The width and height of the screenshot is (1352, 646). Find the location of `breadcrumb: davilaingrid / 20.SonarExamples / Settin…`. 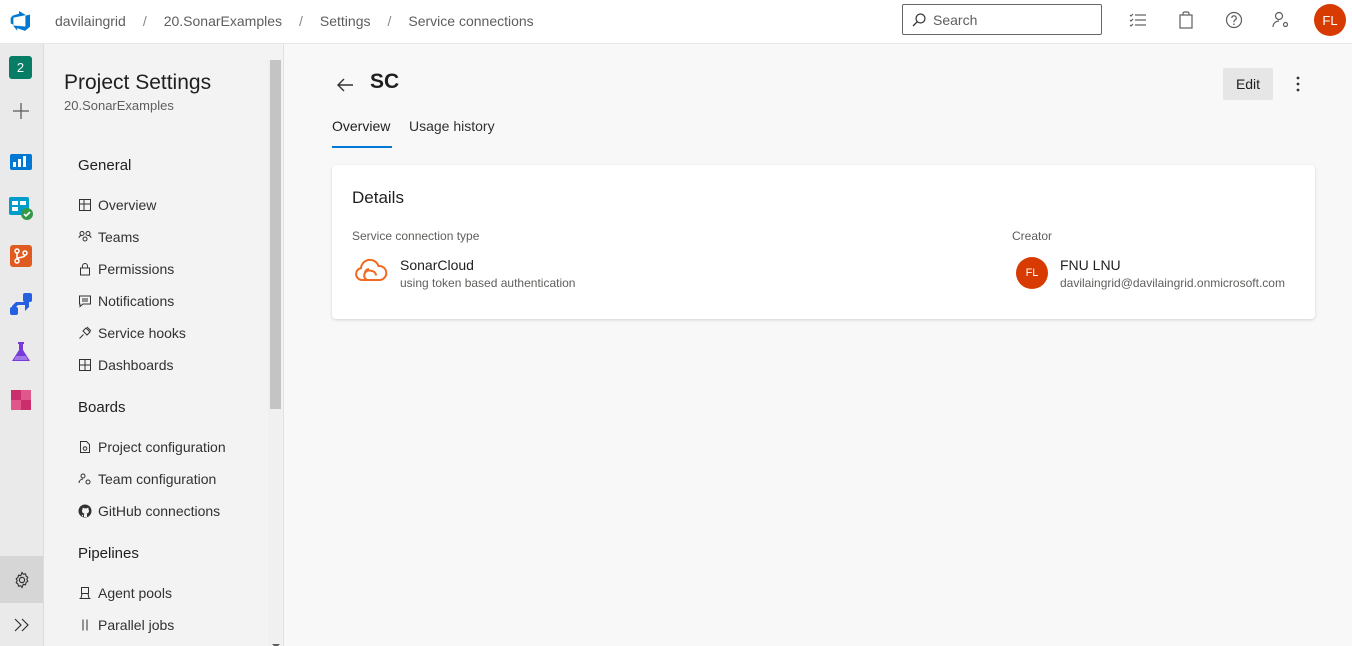

breadcrumb: davilaingrid / 20.SonarExamples / Settin… is located at coordinates (294, 20).